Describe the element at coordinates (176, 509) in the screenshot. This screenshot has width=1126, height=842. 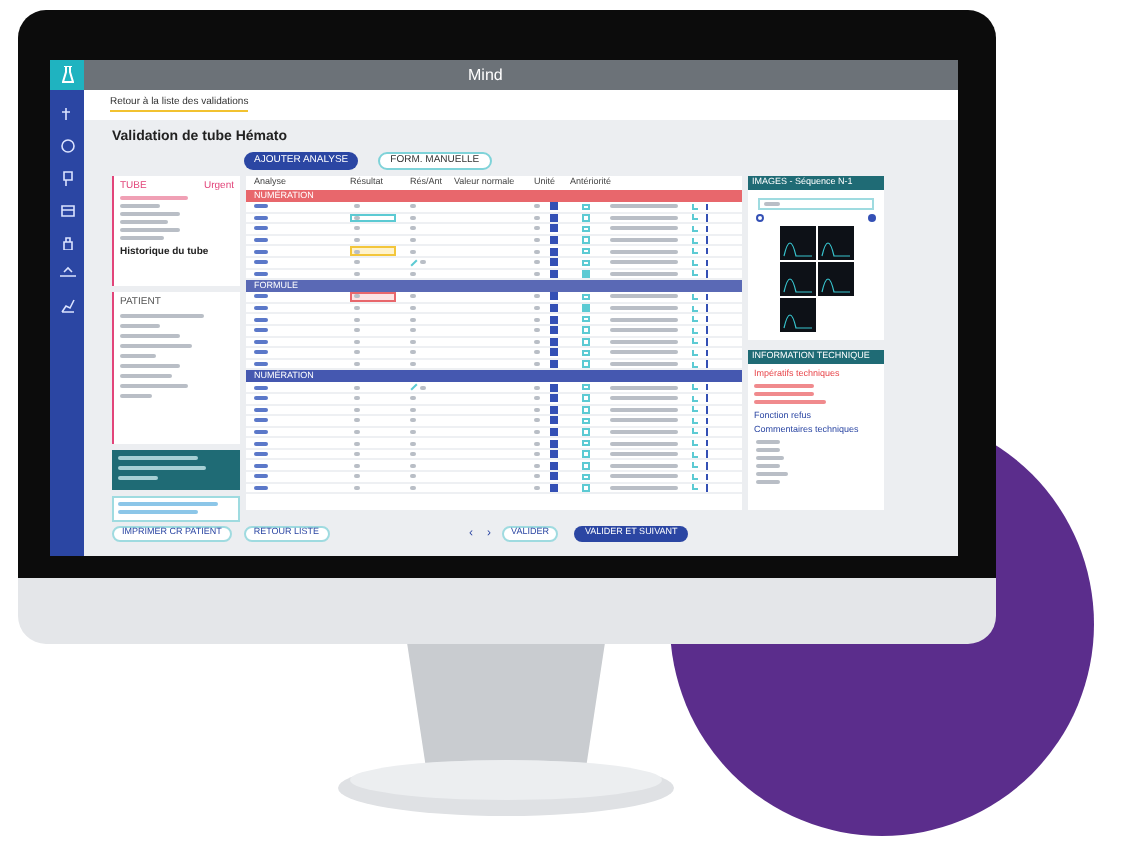
I see `comment-box` at that location.